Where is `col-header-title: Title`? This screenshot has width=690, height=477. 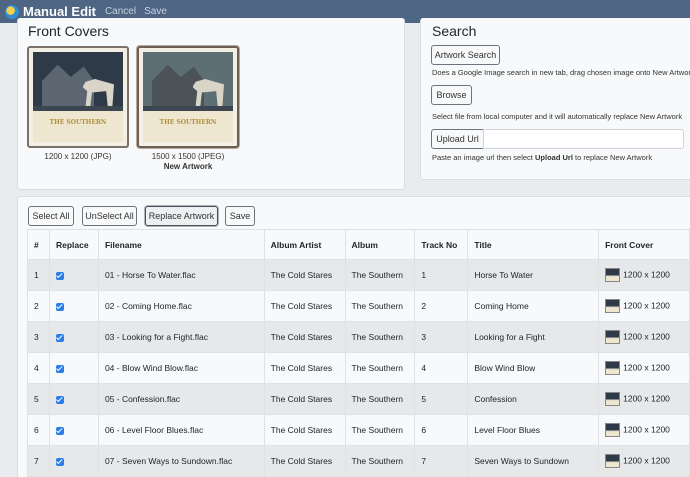 col-header-title: Title is located at coordinates (533, 244).